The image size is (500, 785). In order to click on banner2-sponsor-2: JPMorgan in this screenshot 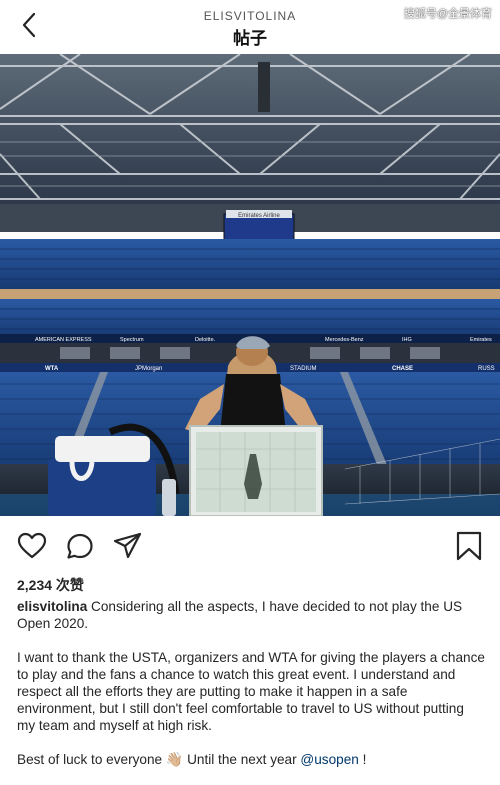, I will do `click(148, 369)`.